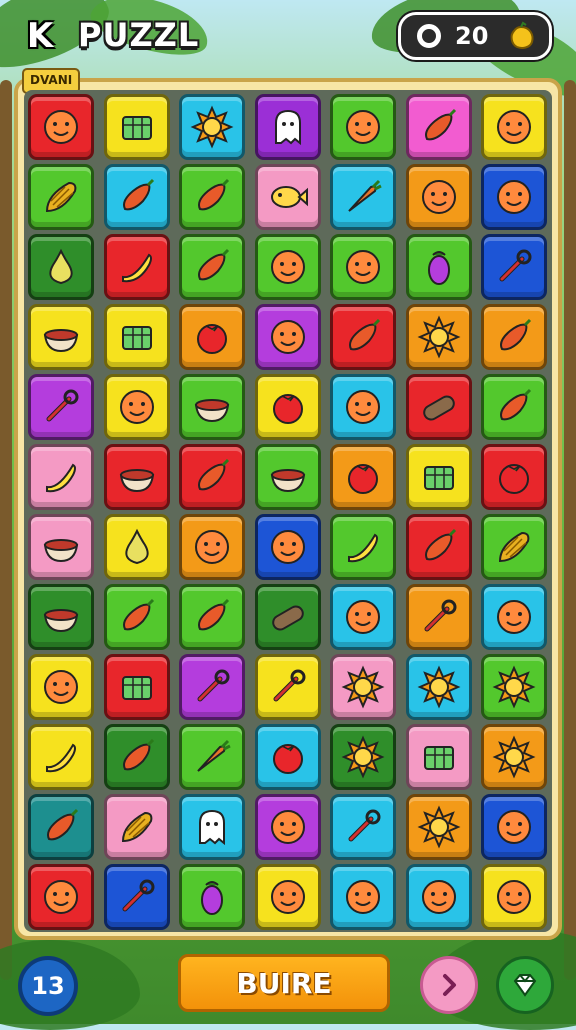  Describe the element at coordinates (438, 897) in the screenshot. I see `tile-r12-c6` at that location.